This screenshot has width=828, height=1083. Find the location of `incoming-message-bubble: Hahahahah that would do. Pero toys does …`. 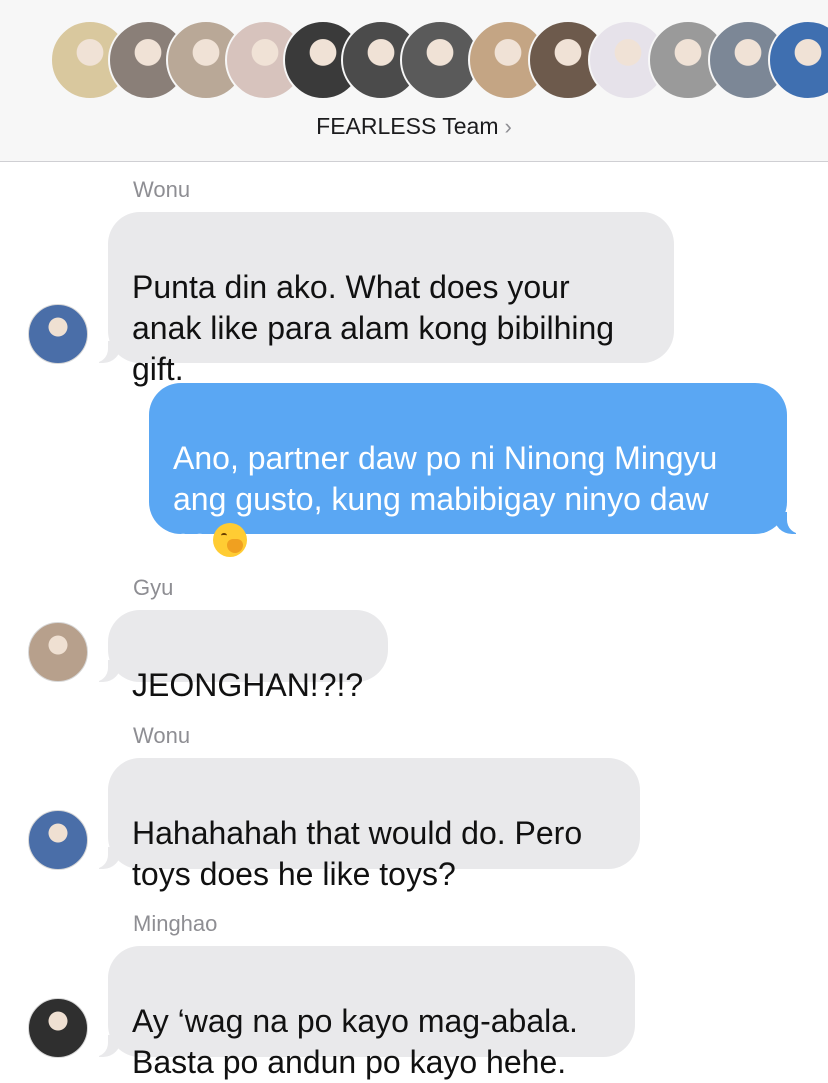

incoming-message-bubble: Hahahahah that would do. Pero toys does … is located at coordinates (363, 825).